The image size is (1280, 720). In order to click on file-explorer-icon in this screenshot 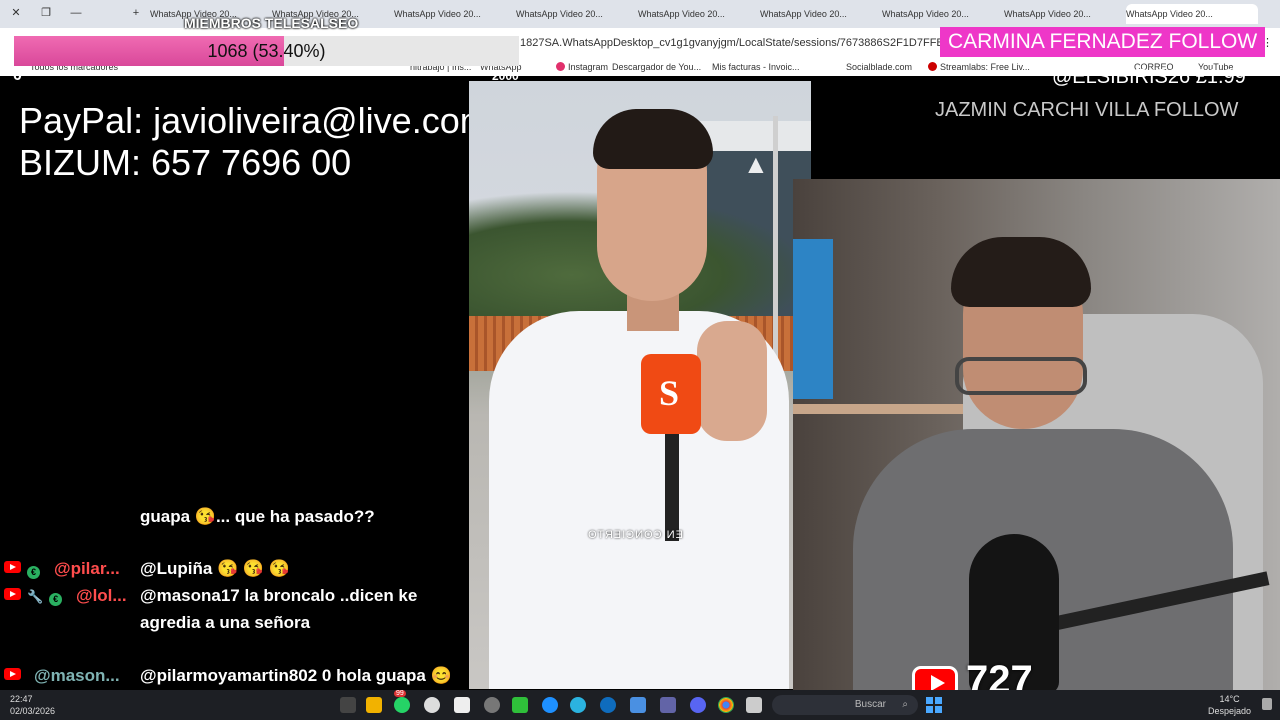, I will do `click(374, 705)`.